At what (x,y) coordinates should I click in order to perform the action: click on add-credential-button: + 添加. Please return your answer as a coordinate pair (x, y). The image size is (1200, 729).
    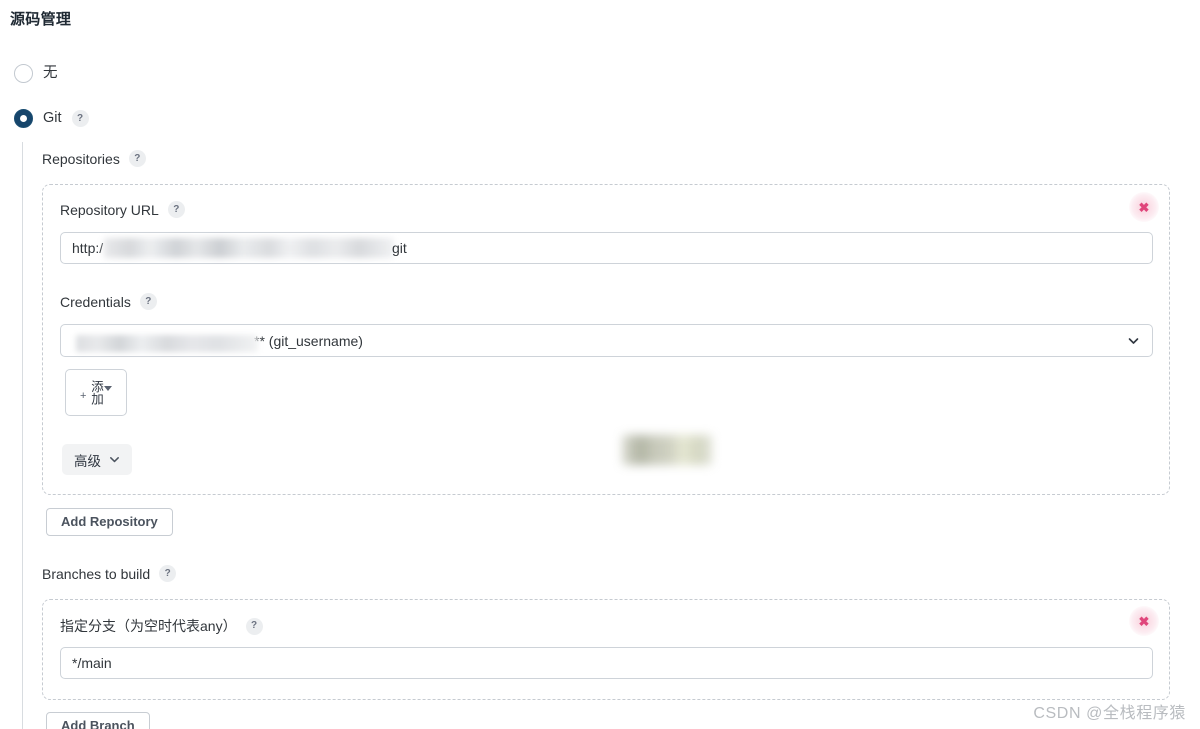
    Looking at the image, I should click on (96, 392).